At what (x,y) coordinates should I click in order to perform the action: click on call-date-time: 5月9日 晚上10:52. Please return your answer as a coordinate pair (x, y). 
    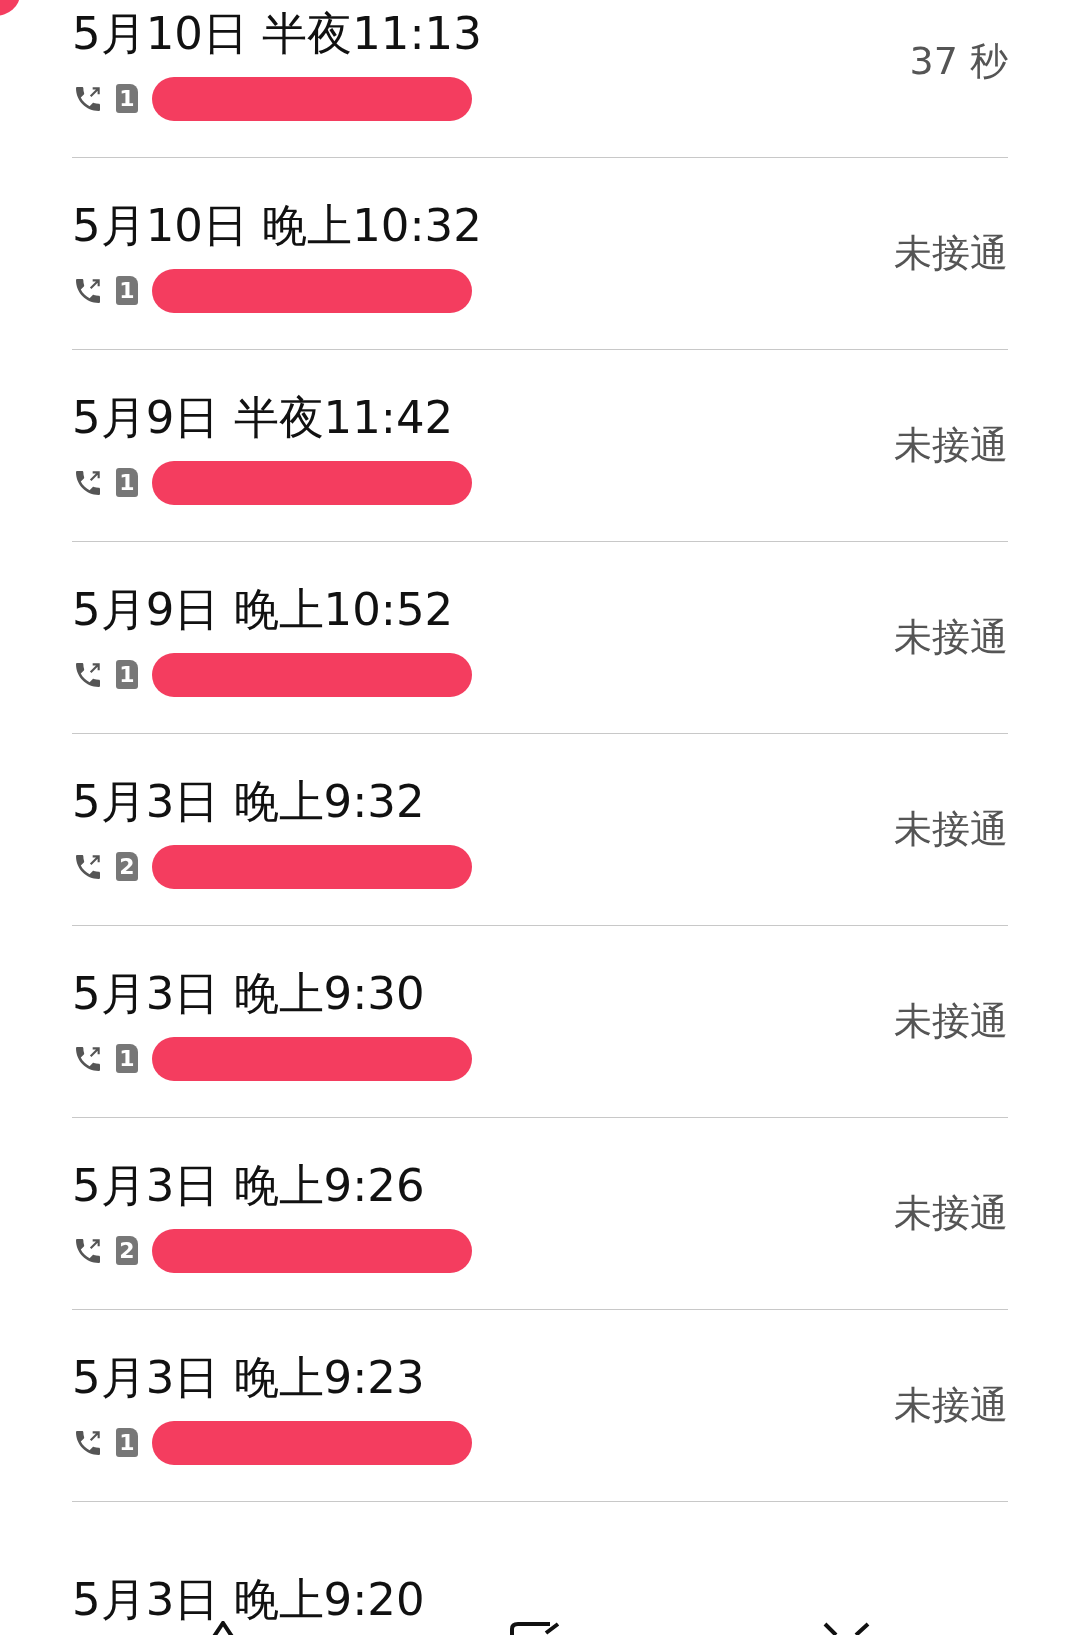
    Looking at the image, I should click on (263, 609).